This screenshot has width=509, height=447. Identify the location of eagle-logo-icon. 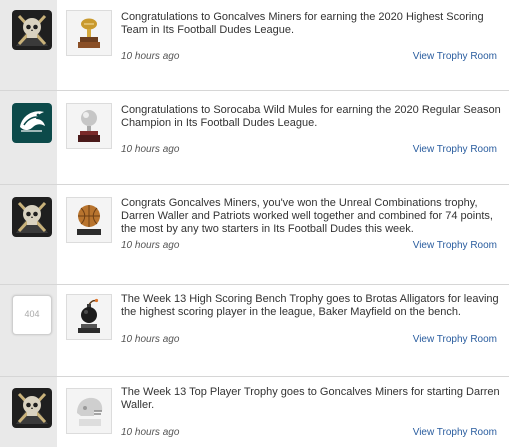
(32, 123).